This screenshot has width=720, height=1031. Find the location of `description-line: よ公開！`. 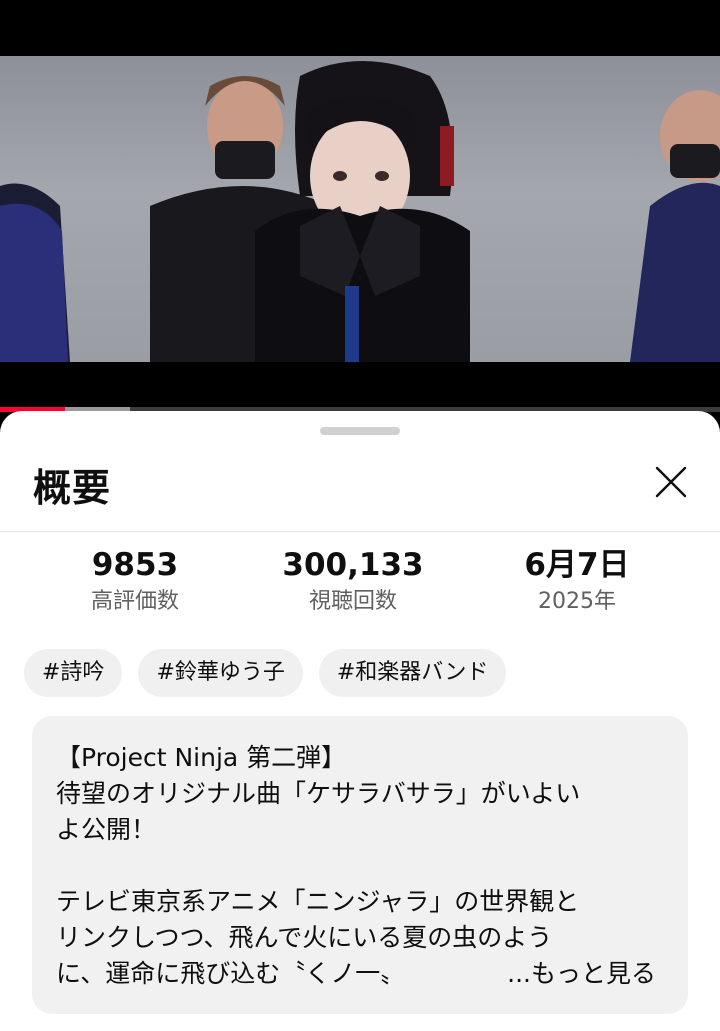

description-line: よ公開！ is located at coordinates (106, 829).